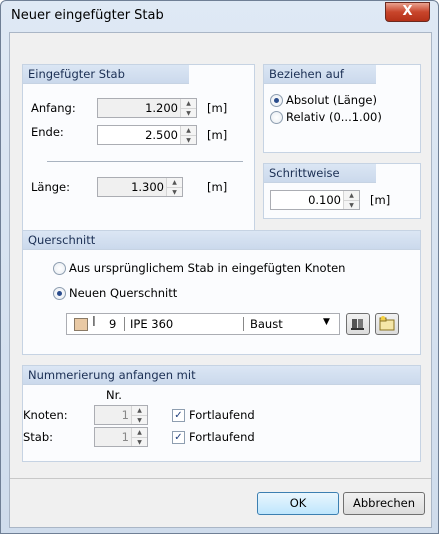 The height and width of the screenshot is (534, 439). I want to click on anfang-field: 1.200 ▲ ▼, so click(147, 108).